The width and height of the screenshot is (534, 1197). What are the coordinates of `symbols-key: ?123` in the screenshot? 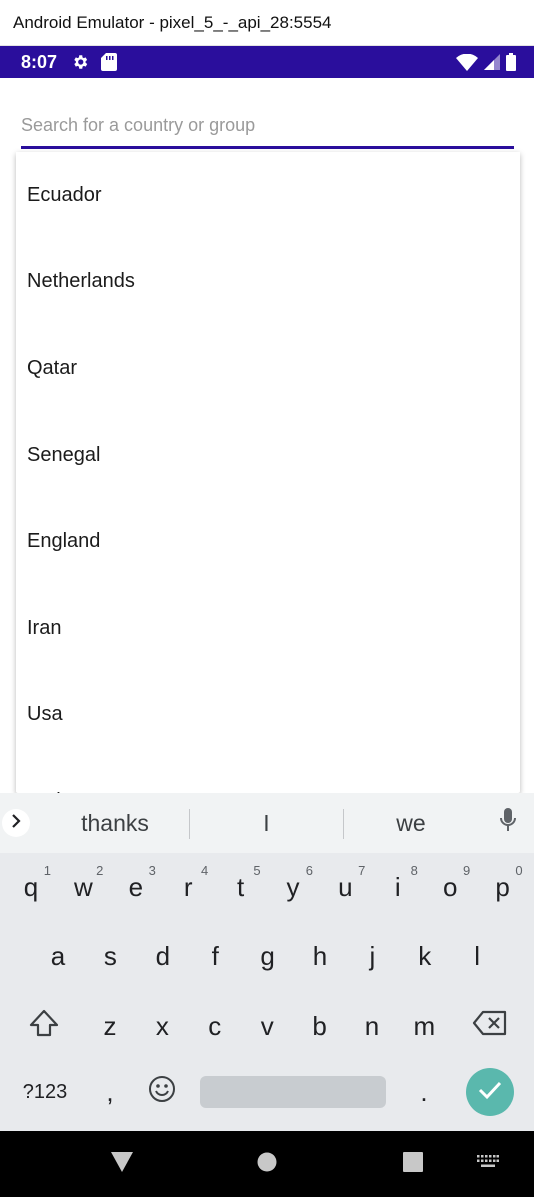 It's located at (45, 1092).